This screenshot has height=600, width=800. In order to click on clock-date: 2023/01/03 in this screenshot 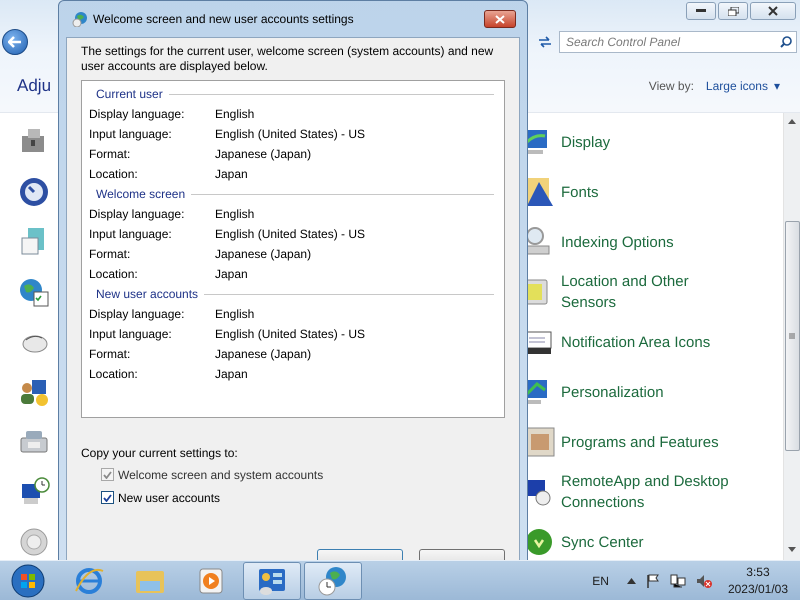, I will do `click(758, 589)`.